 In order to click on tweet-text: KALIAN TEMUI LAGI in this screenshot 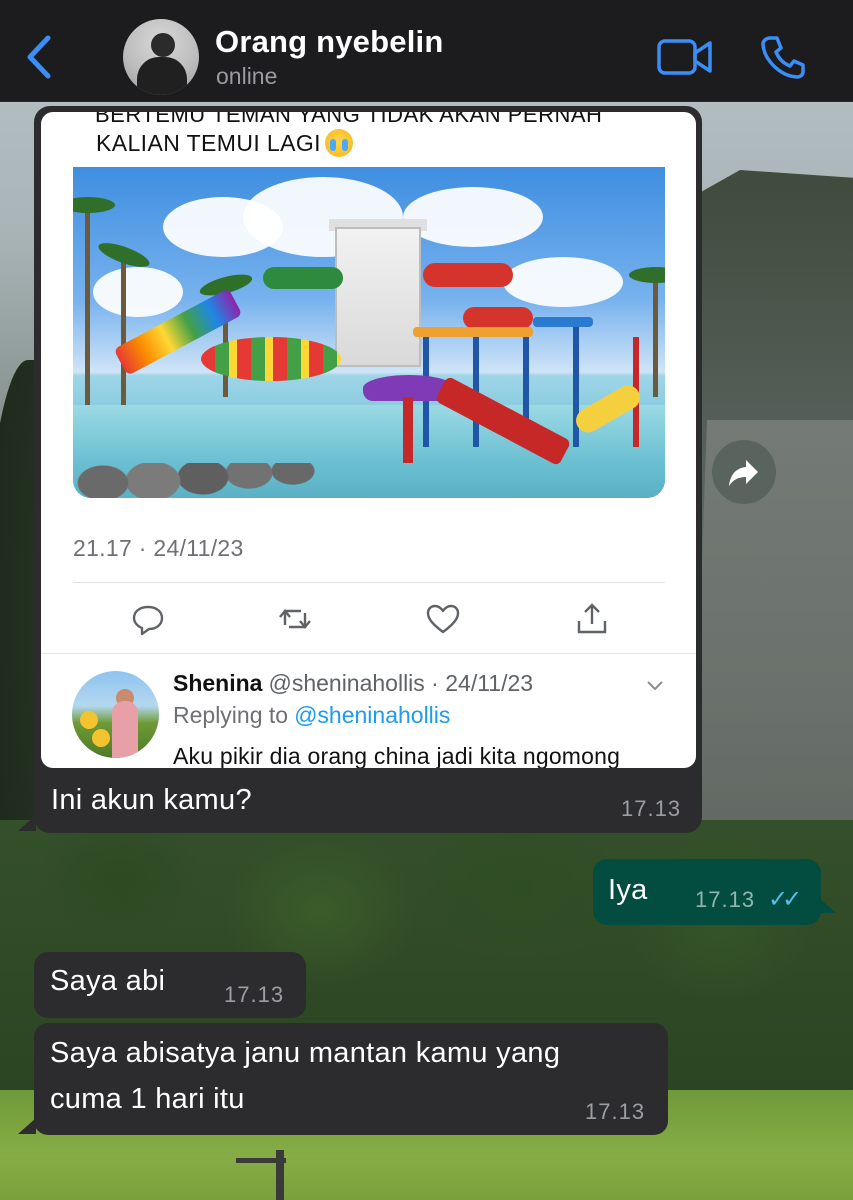, I will do `click(224, 143)`.